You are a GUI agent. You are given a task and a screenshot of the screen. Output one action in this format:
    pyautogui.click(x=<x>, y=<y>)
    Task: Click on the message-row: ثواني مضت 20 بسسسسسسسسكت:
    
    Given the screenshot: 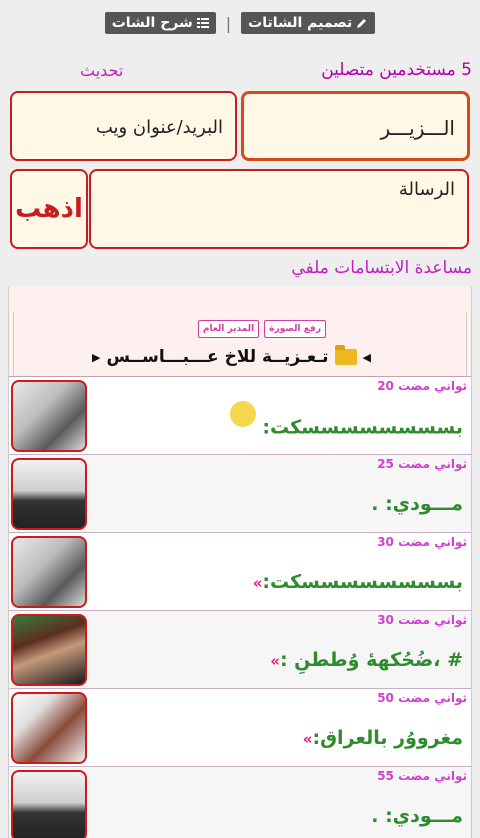 What is the action you would take?
    pyautogui.click(x=240, y=416)
    